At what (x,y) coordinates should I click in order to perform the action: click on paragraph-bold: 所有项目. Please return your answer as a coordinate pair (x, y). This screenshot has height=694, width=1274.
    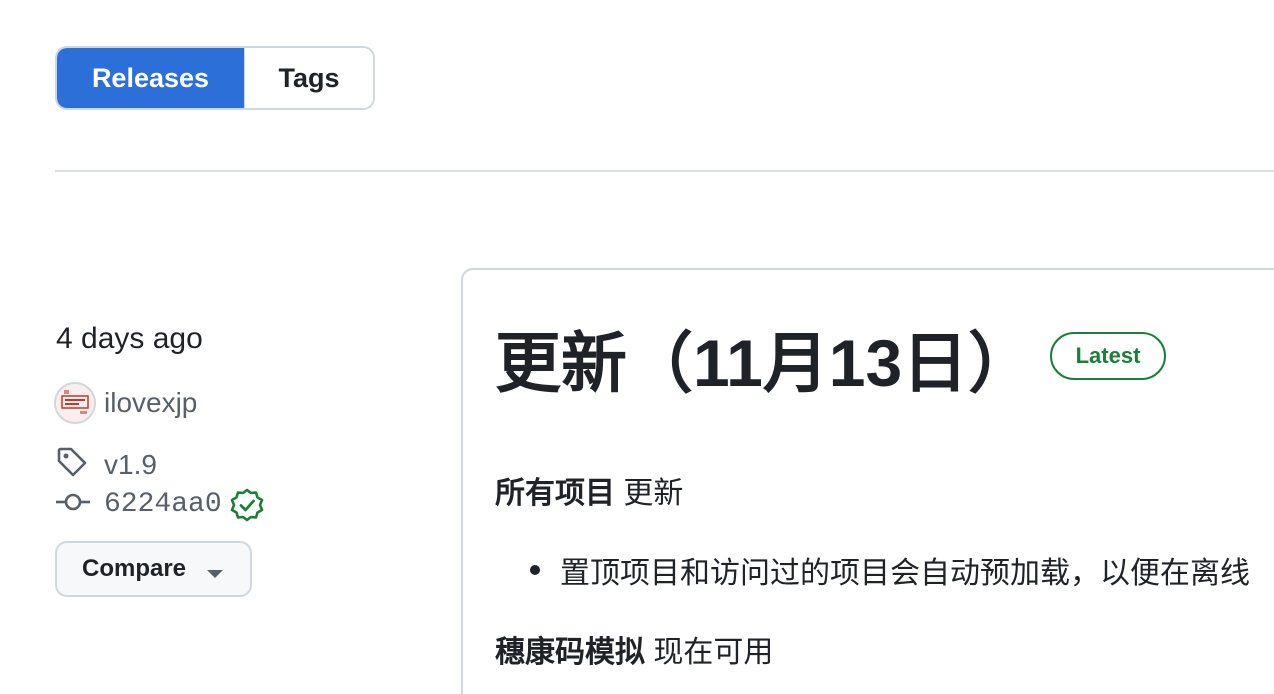
    Looking at the image, I should click on (555, 493).